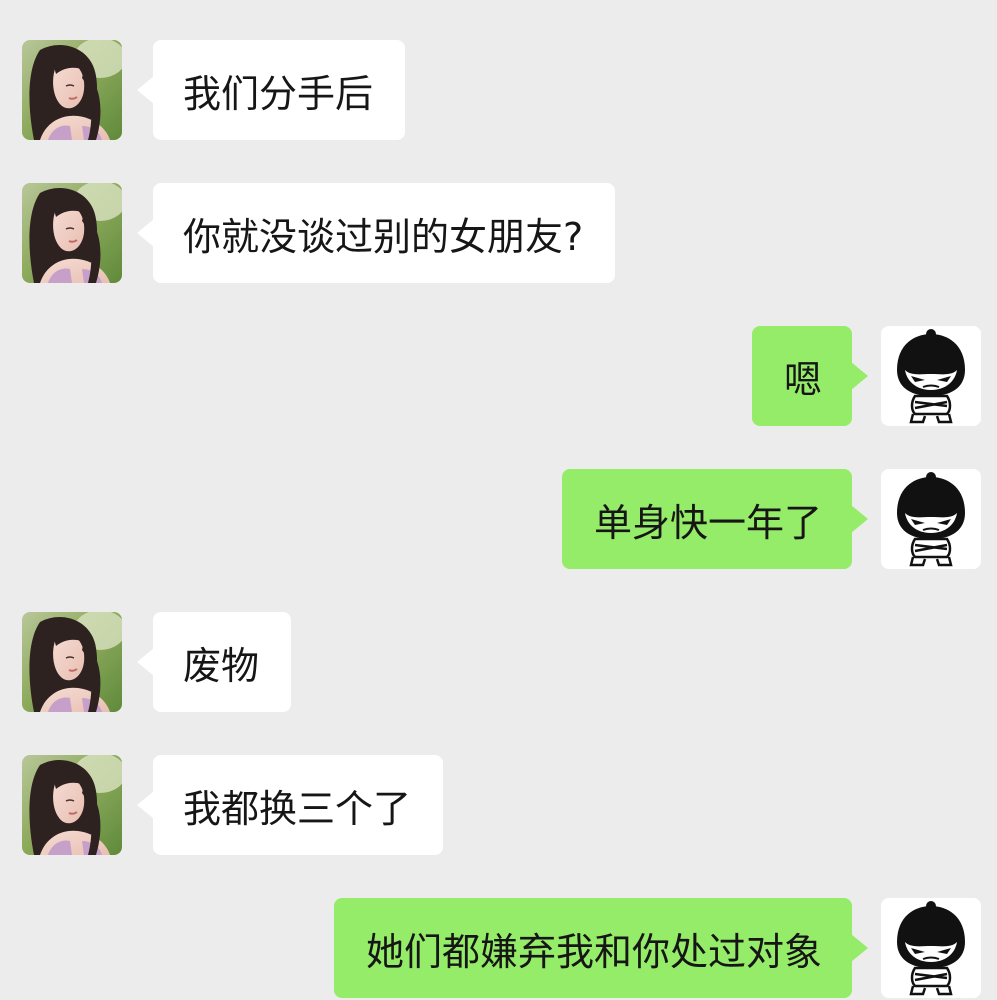 The height and width of the screenshot is (1000, 997). I want to click on message-row: 单身快一年了, so click(498, 519).